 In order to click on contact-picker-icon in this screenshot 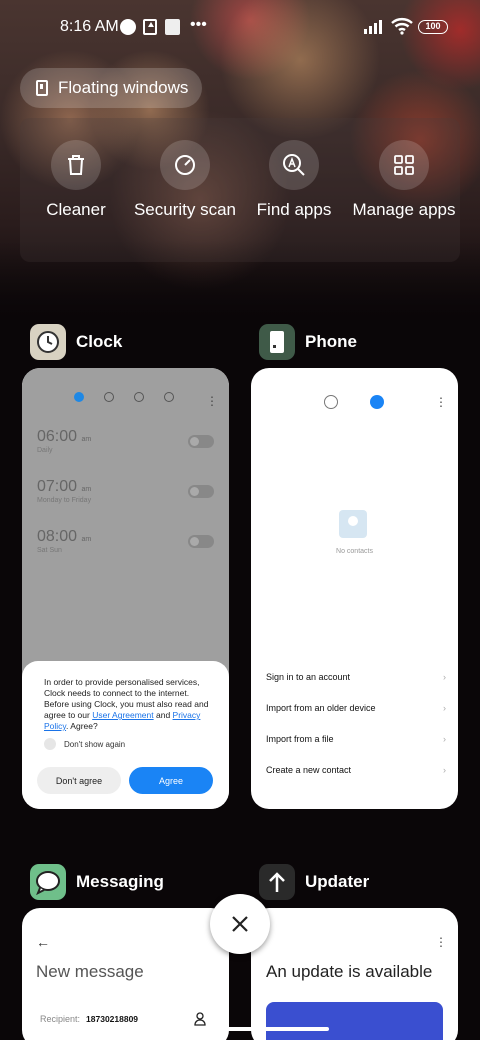, I will do `click(200, 1019)`.